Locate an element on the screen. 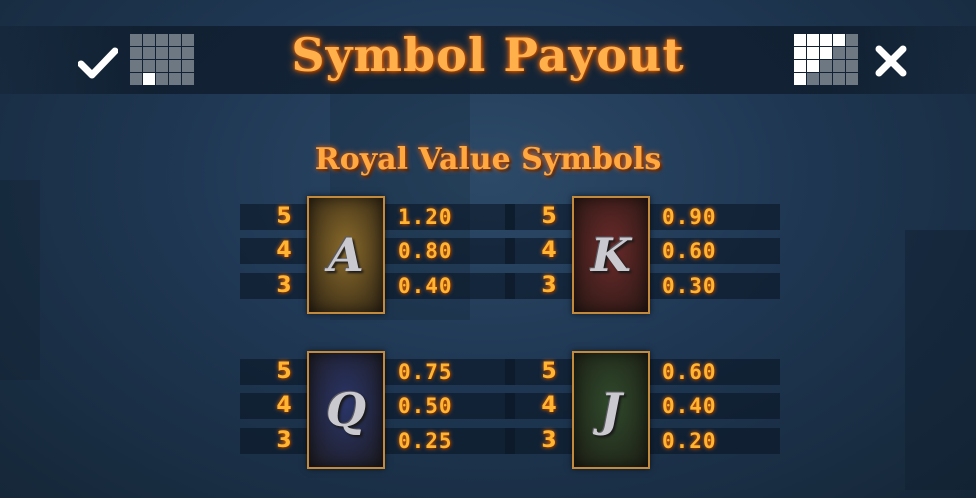 The image size is (976, 498). symbol-letter: K is located at coordinates (611, 255).